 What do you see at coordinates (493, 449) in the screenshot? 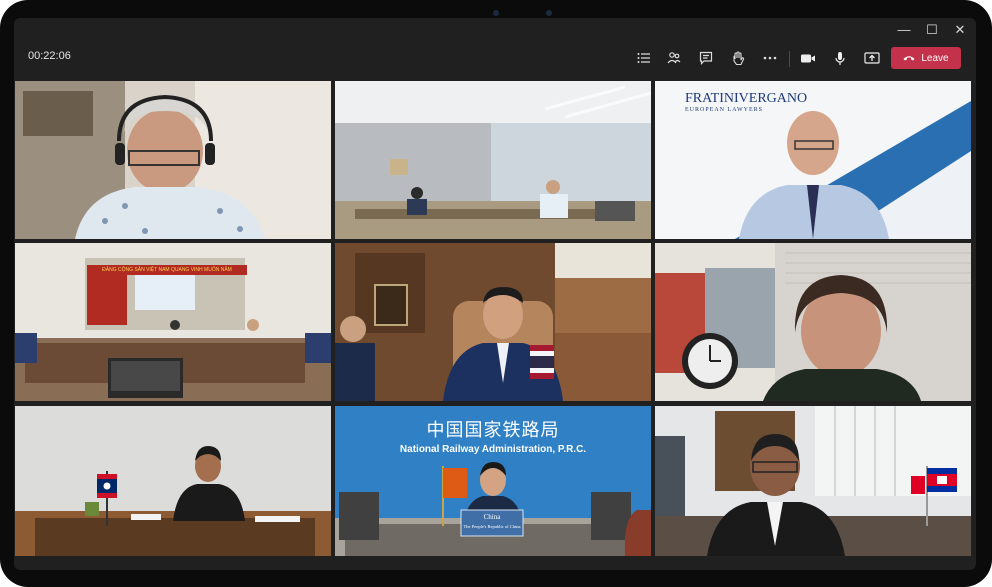
I see `banner-english: National Railway Administration, P.R.C.` at bounding box center [493, 449].